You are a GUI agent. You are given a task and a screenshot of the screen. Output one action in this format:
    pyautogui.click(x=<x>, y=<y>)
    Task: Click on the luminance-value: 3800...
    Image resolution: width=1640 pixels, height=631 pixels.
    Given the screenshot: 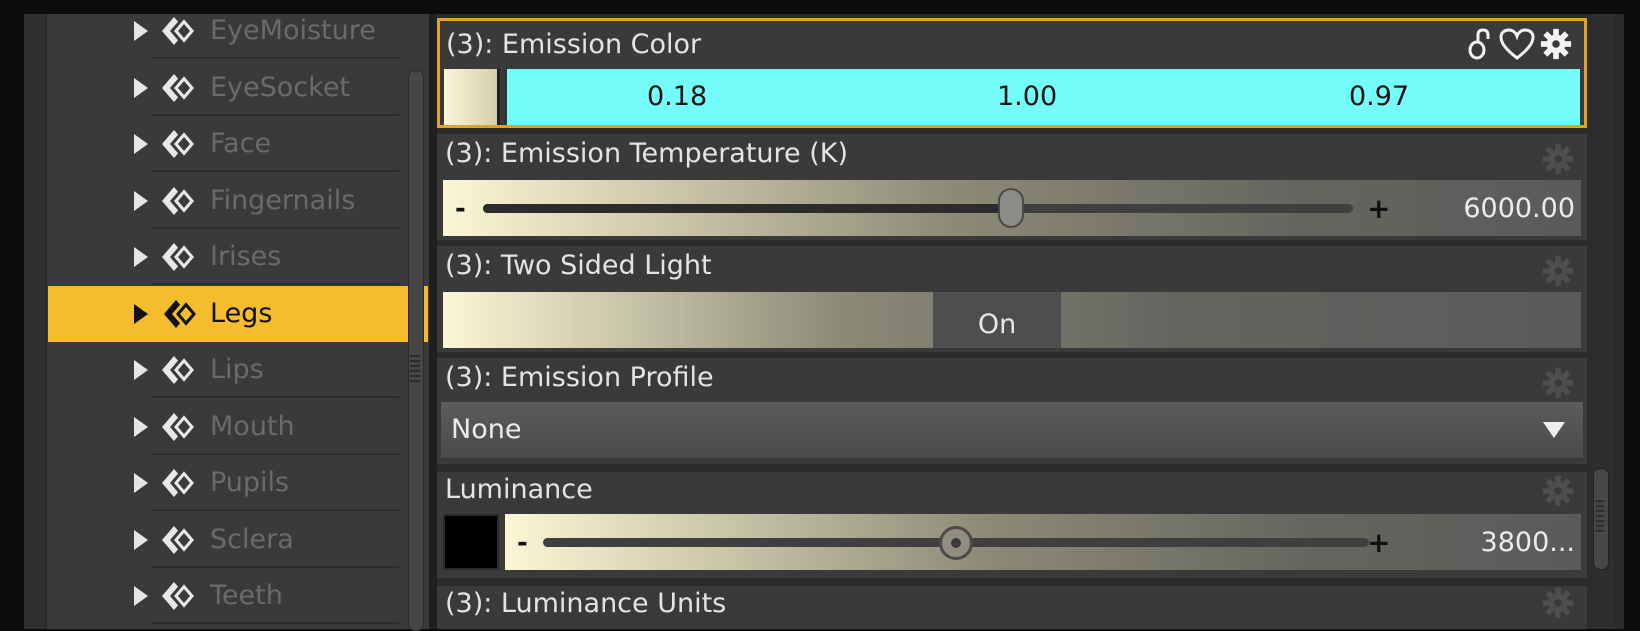 What is the action you would take?
    pyautogui.click(x=1528, y=542)
    